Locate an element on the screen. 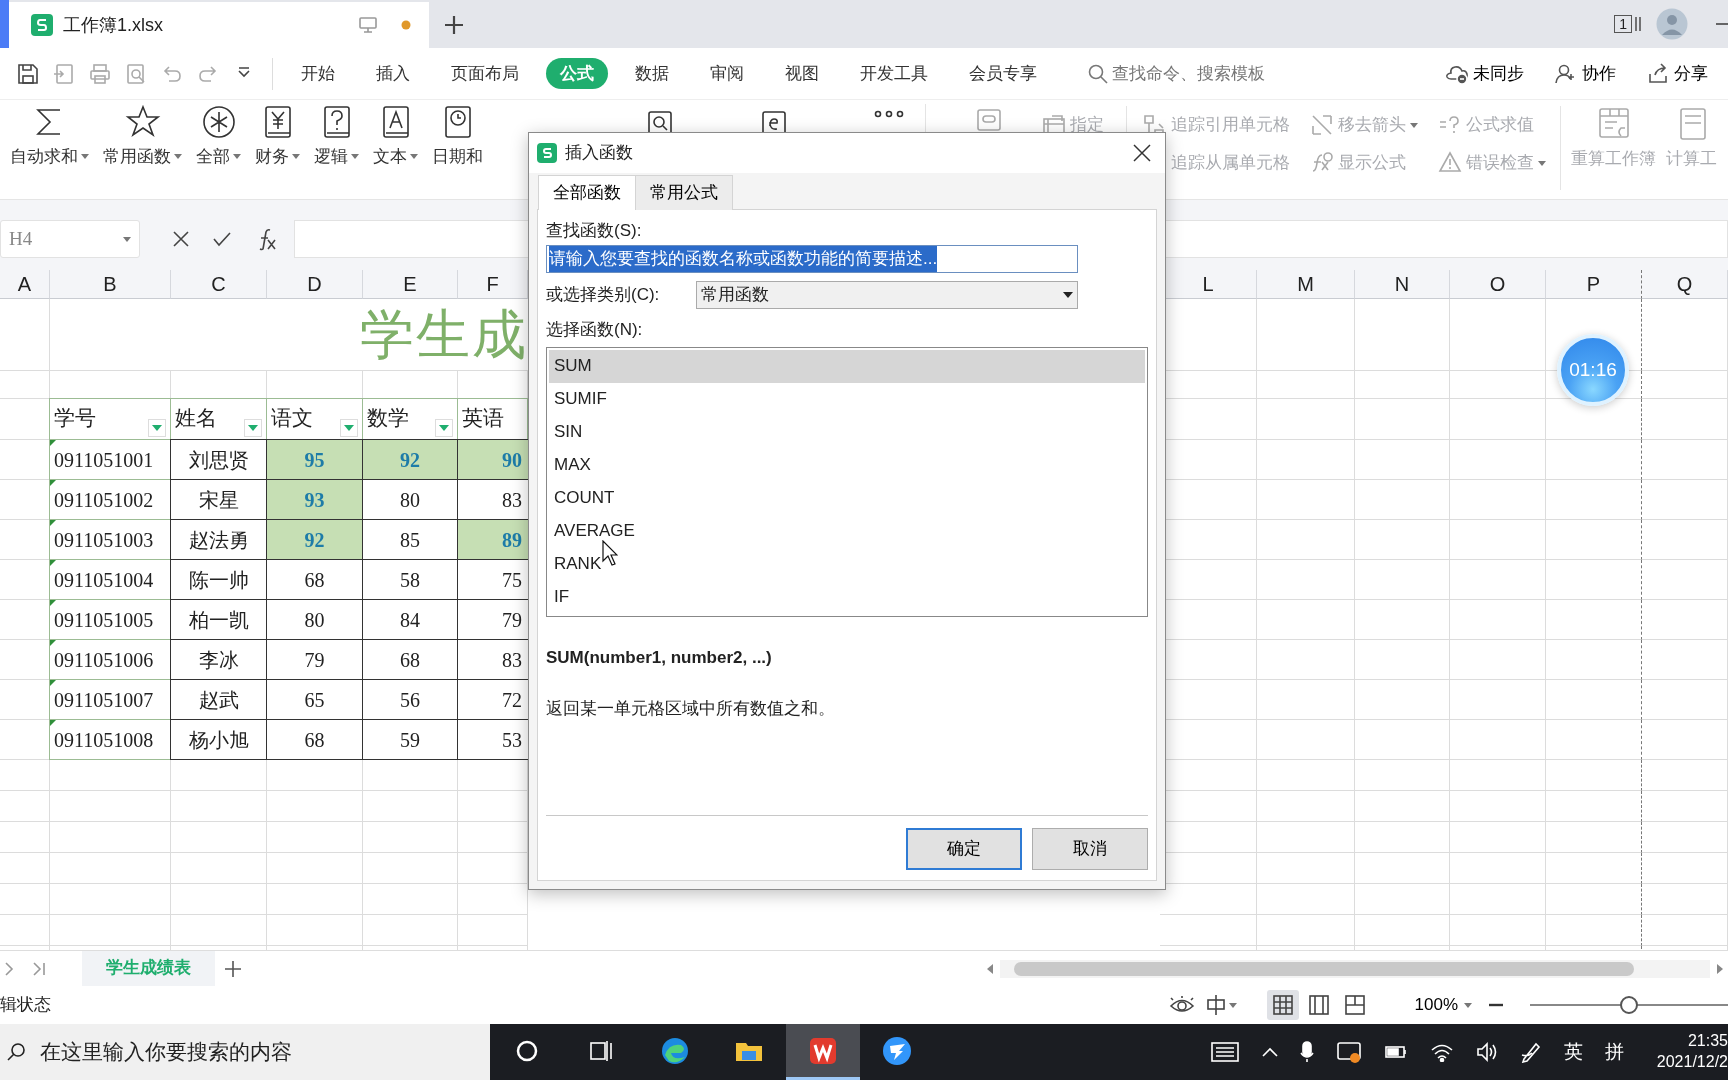 This screenshot has height=1080, width=1728. table-cell: 95 is located at coordinates (314, 459).